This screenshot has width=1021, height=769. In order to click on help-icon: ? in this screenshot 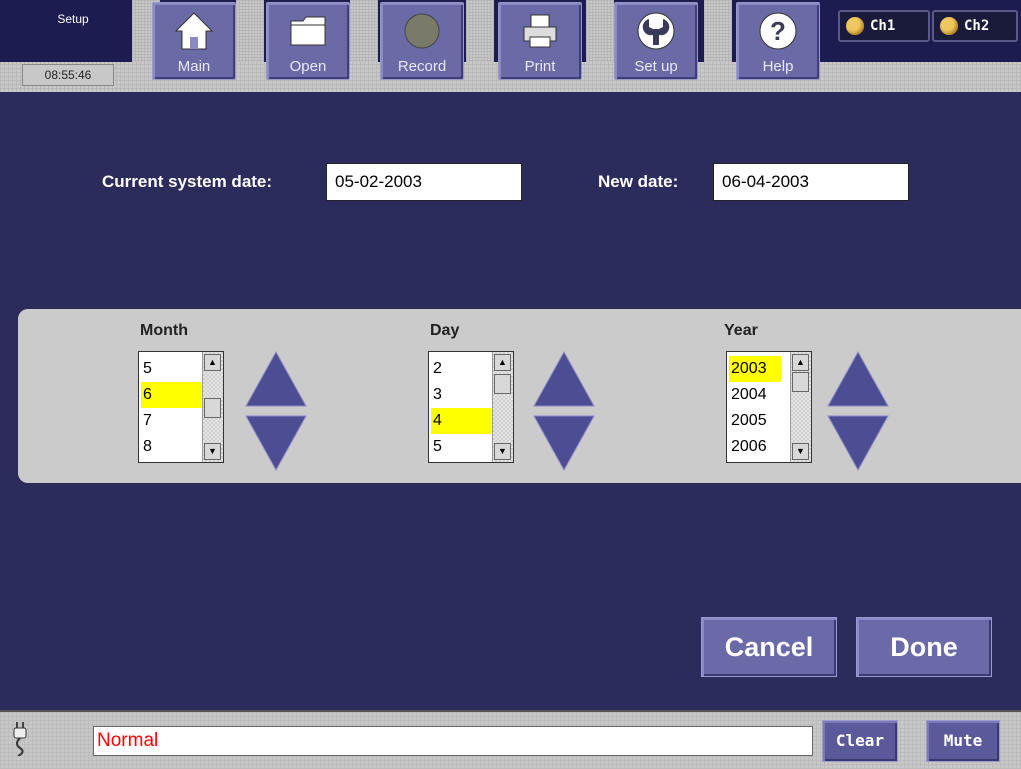, I will do `click(778, 31)`.